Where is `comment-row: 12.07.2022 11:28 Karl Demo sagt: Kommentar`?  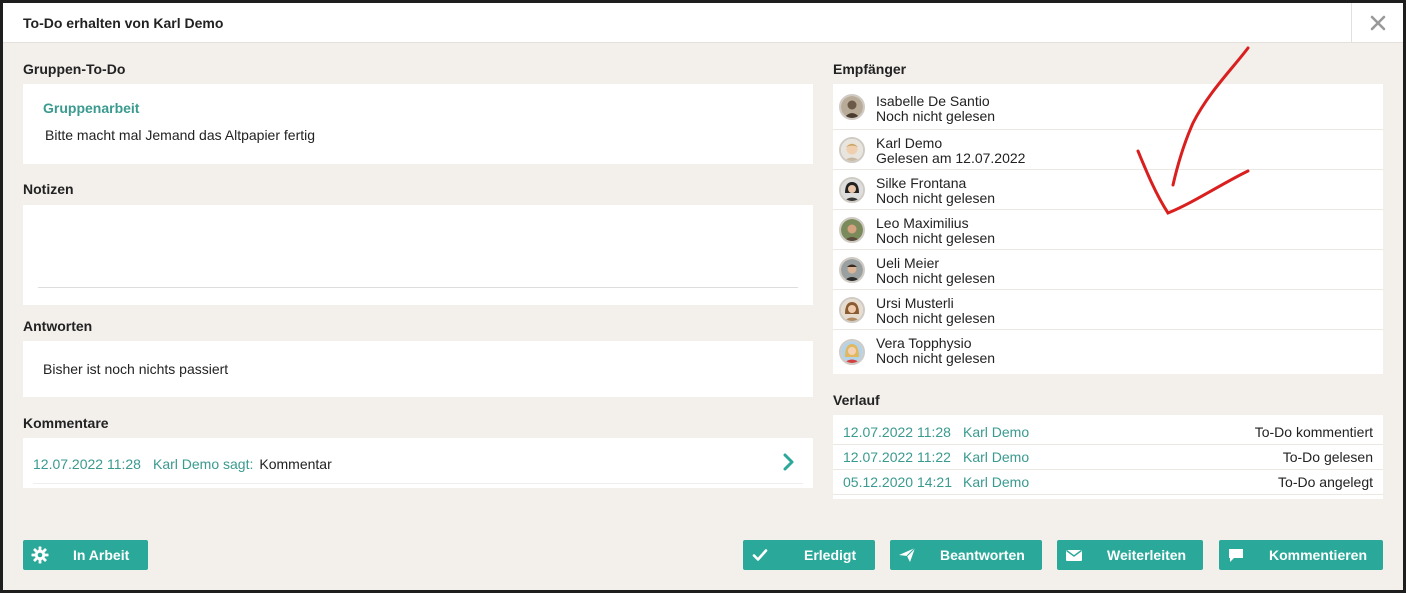
comment-row: 12.07.2022 11:28 Karl Demo sagt: Kommentar is located at coordinates (182, 464).